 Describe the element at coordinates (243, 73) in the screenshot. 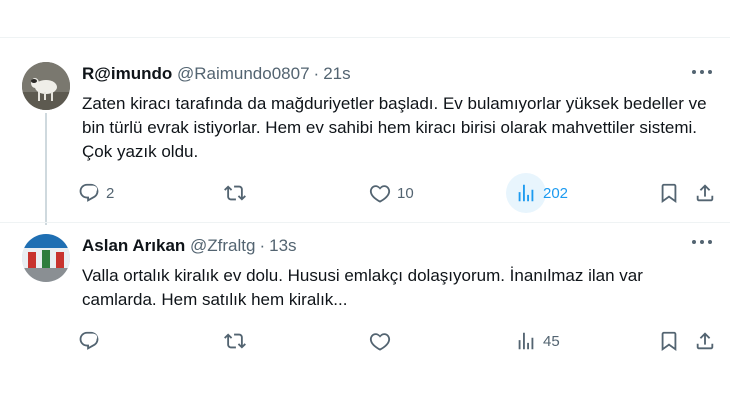

I see `author-handle: @Raimundo0807` at that location.